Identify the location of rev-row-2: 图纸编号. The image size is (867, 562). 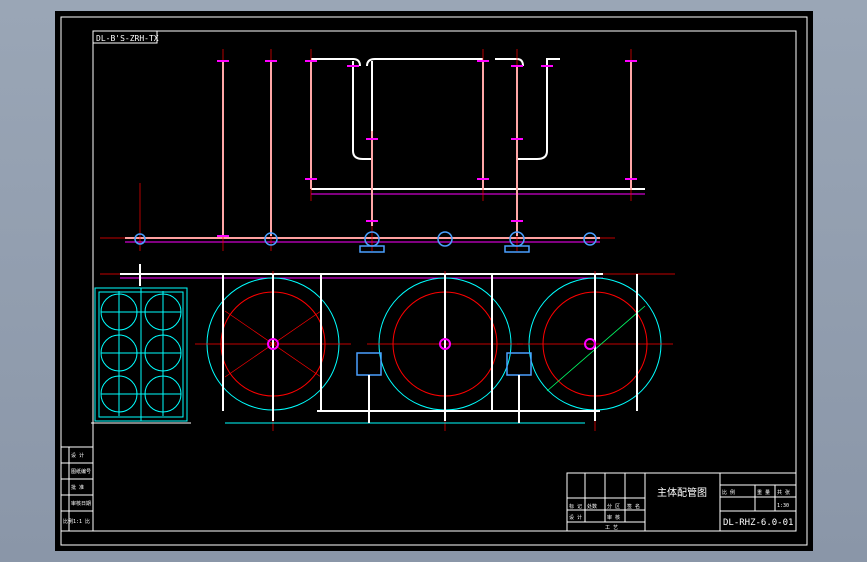
(81, 471).